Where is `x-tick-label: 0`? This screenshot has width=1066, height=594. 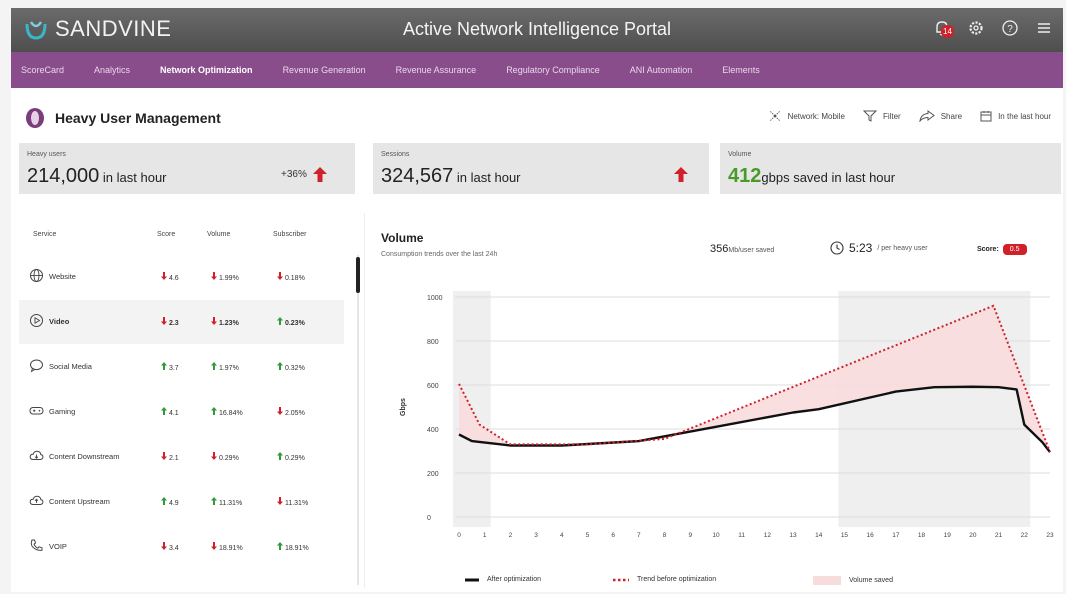 x-tick-label: 0 is located at coordinates (459, 535).